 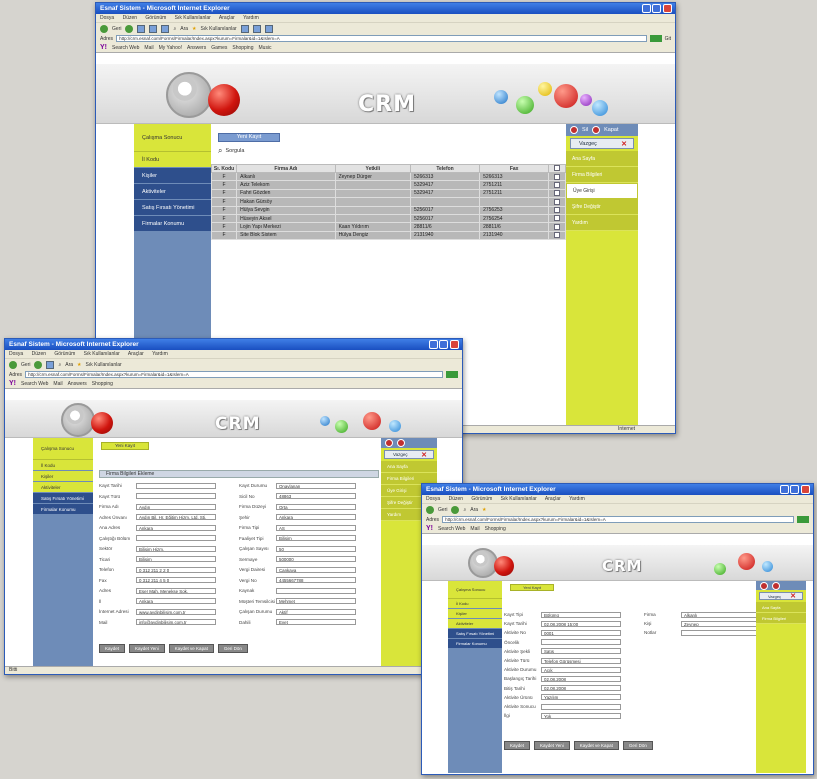 I want to click on field-input: AŞ, so click(x=316, y=527).